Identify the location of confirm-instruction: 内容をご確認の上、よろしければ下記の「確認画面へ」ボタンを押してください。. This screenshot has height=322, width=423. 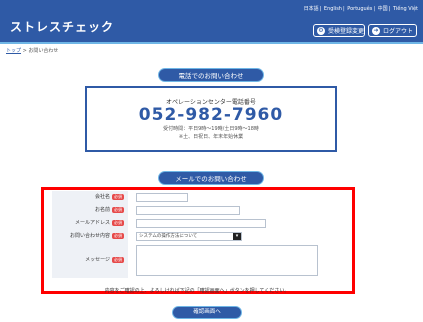
(197, 291).